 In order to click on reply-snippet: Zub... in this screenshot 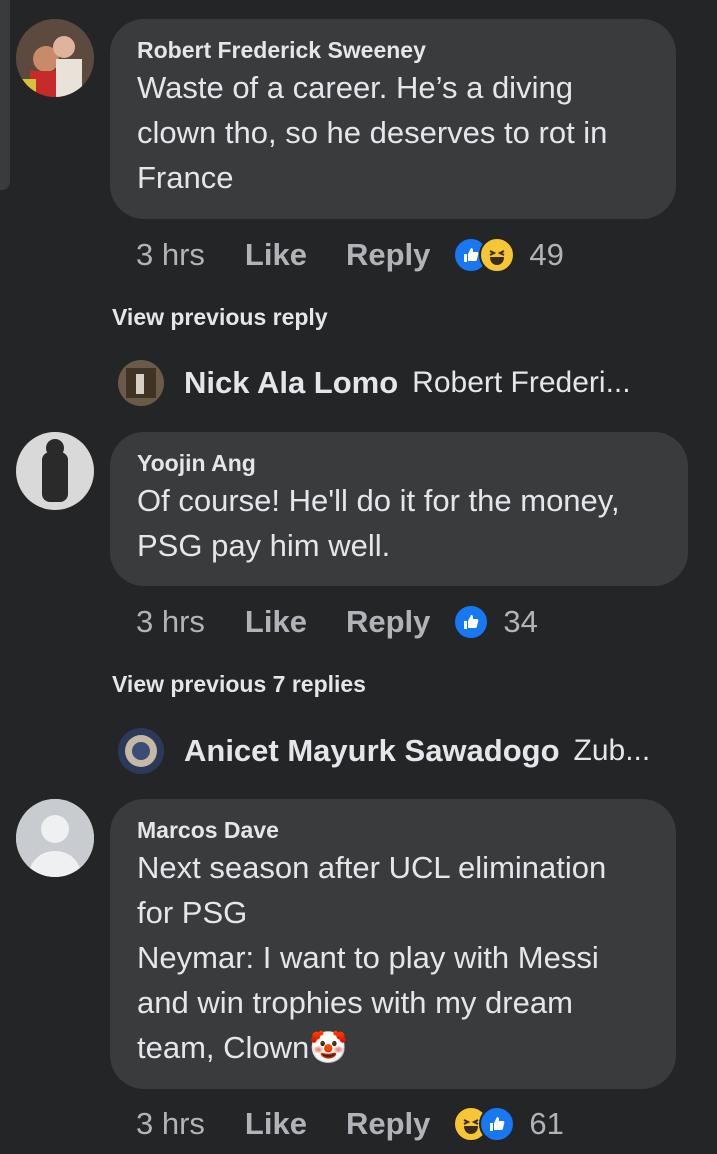, I will do `click(612, 750)`.